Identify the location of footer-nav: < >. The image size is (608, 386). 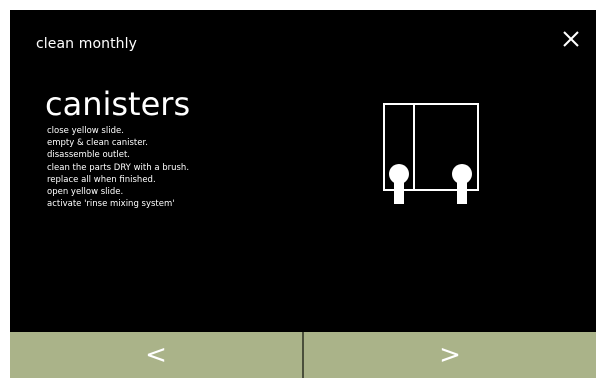
(303, 355).